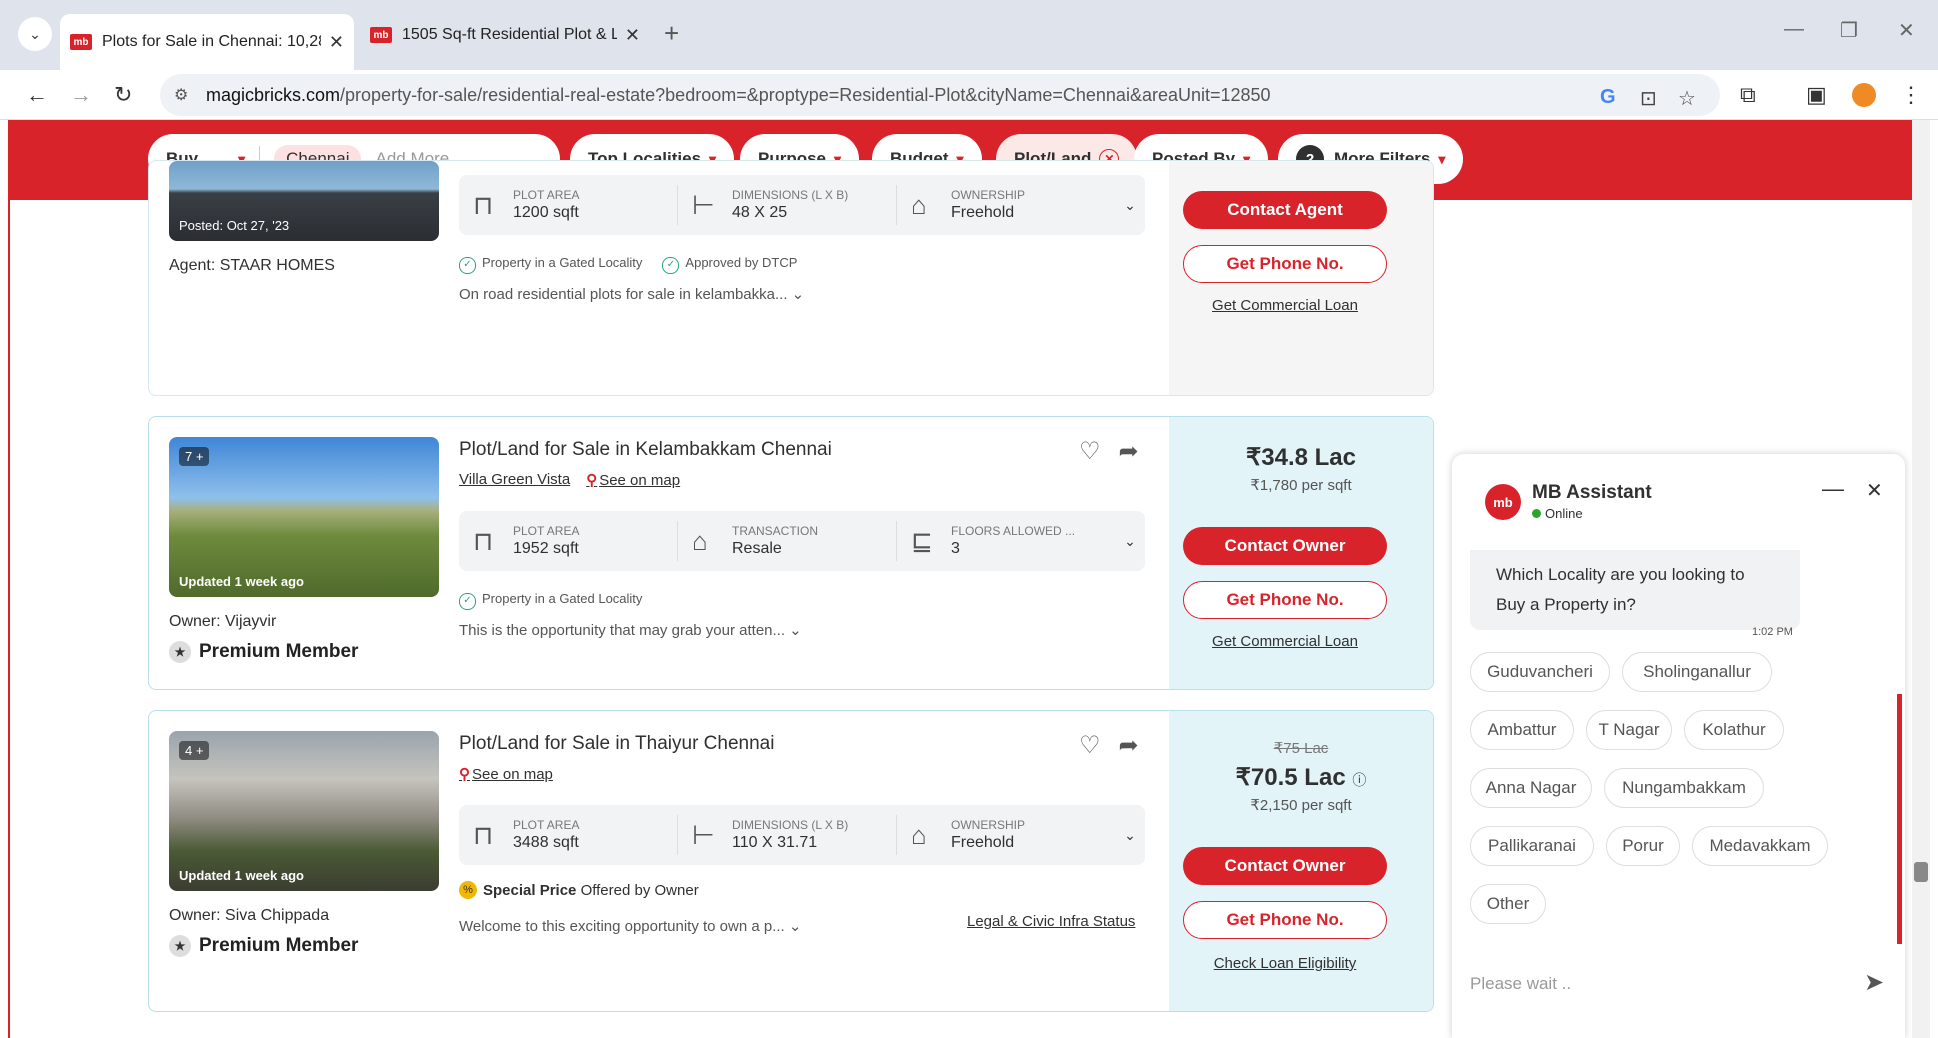 The image size is (1938, 1038). What do you see at coordinates (1874, 982) in the screenshot?
I see `send-icon: ➤` at bounding box center [1874, 982].